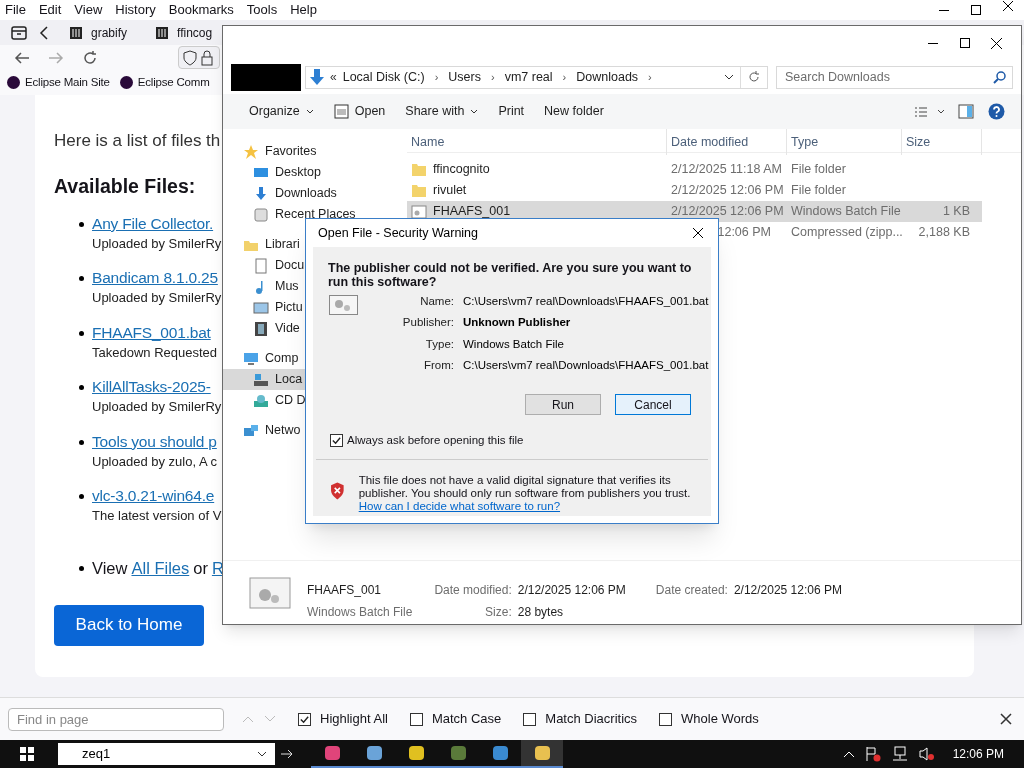  Describe the element at coordinates (200, 568) in the screenshot. I see `footer-text: or` at that location.